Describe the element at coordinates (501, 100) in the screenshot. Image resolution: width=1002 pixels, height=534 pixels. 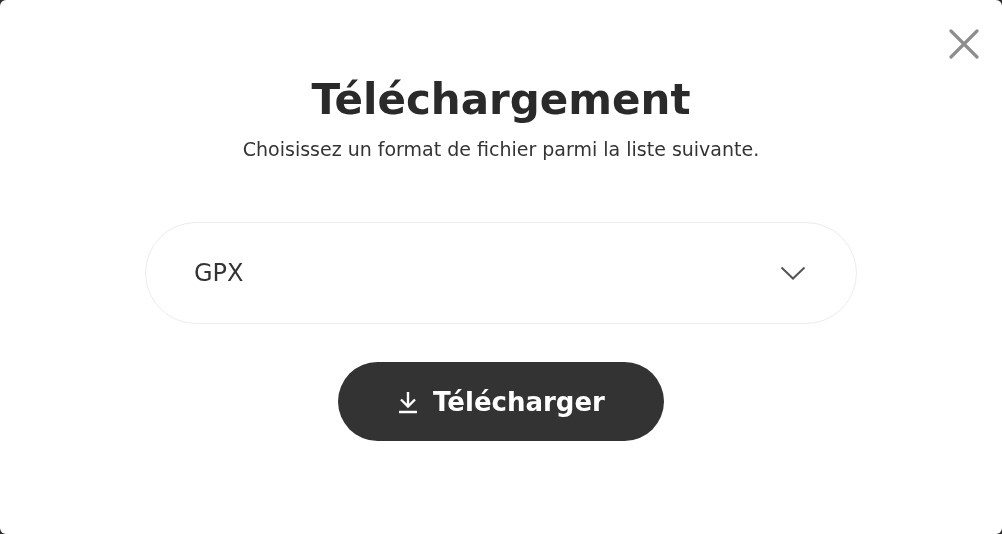
I see `dialog-title: Téléchargement` at that location.